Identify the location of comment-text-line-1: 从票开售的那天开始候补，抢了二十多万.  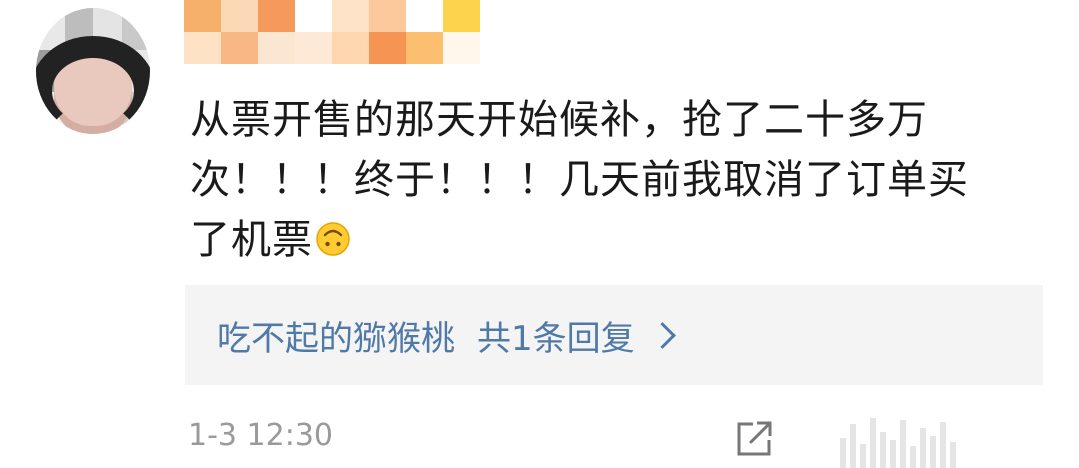
(559, 120).